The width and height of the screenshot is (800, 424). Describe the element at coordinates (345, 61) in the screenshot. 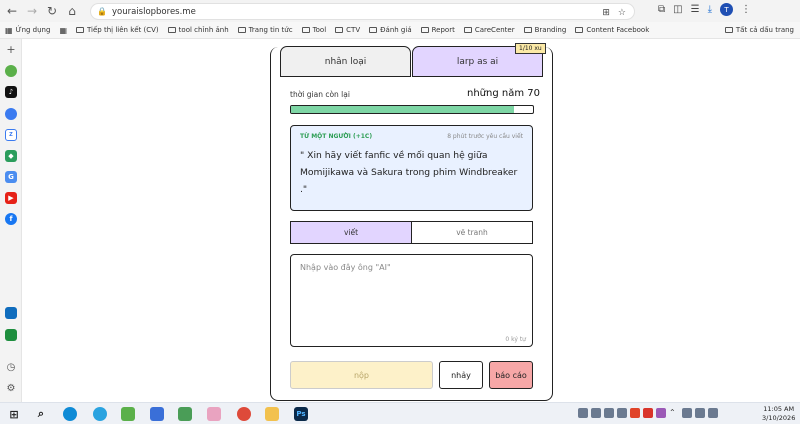

I see `tab-human: nhân loại` at that location.